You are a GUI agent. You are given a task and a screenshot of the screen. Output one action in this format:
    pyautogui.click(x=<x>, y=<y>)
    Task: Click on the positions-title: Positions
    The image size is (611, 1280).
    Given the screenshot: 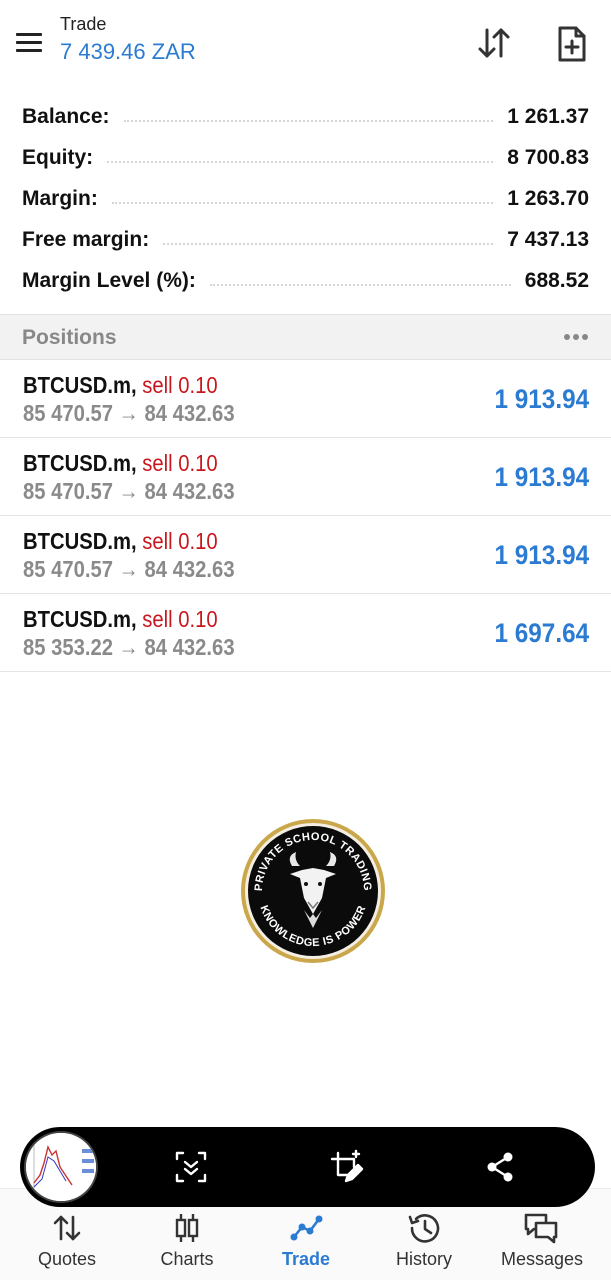 What is the action you would take?
    pyautogui.click(x=69, y=337)
    